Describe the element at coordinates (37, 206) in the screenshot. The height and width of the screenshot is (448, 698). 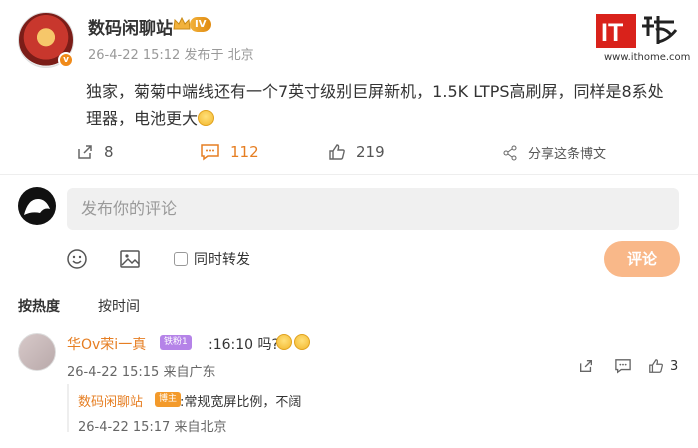
I see `my-avatar` at that location.